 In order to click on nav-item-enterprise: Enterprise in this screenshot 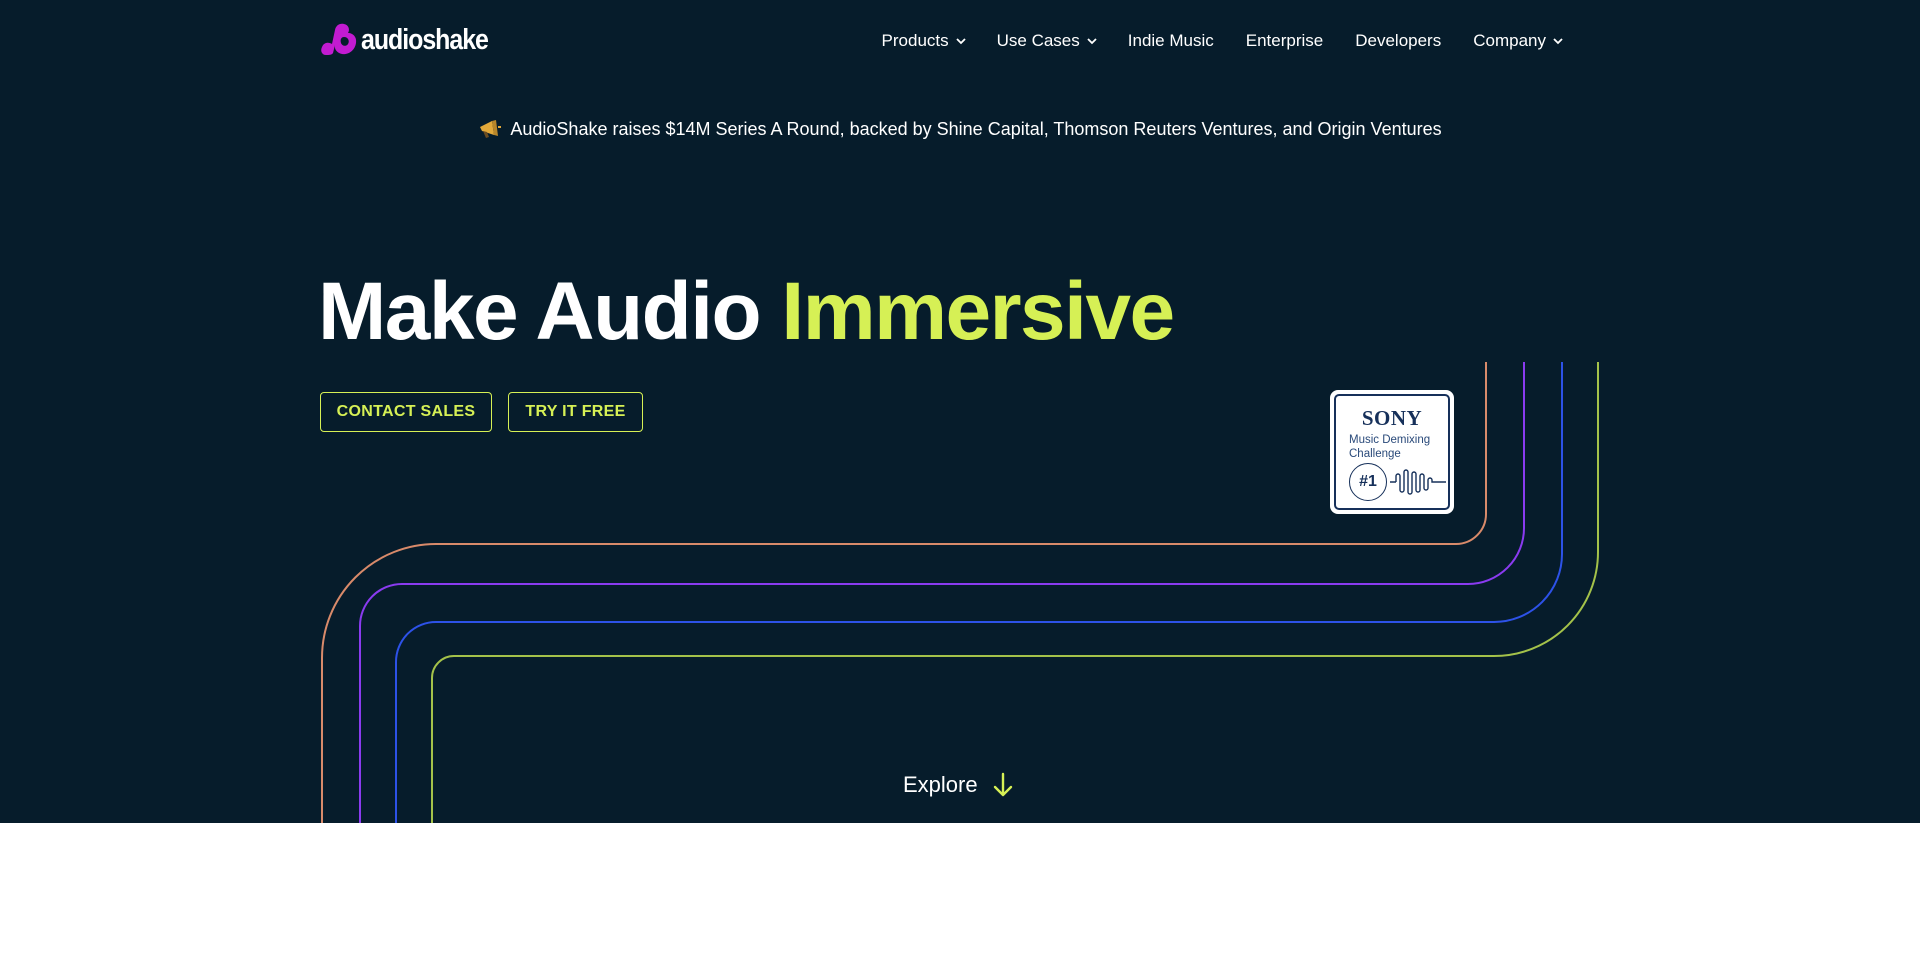, I will do `click(1284, 41)`.